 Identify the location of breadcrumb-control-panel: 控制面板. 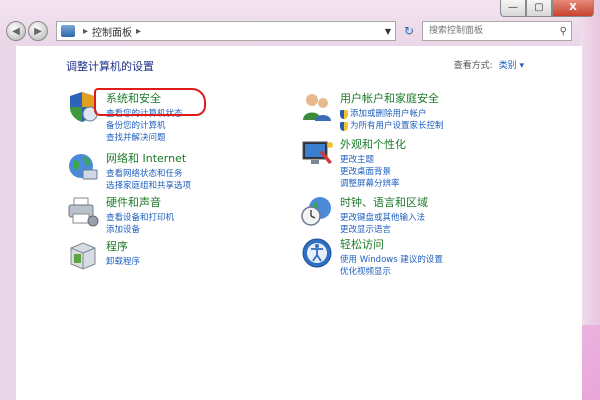
(112, 31).